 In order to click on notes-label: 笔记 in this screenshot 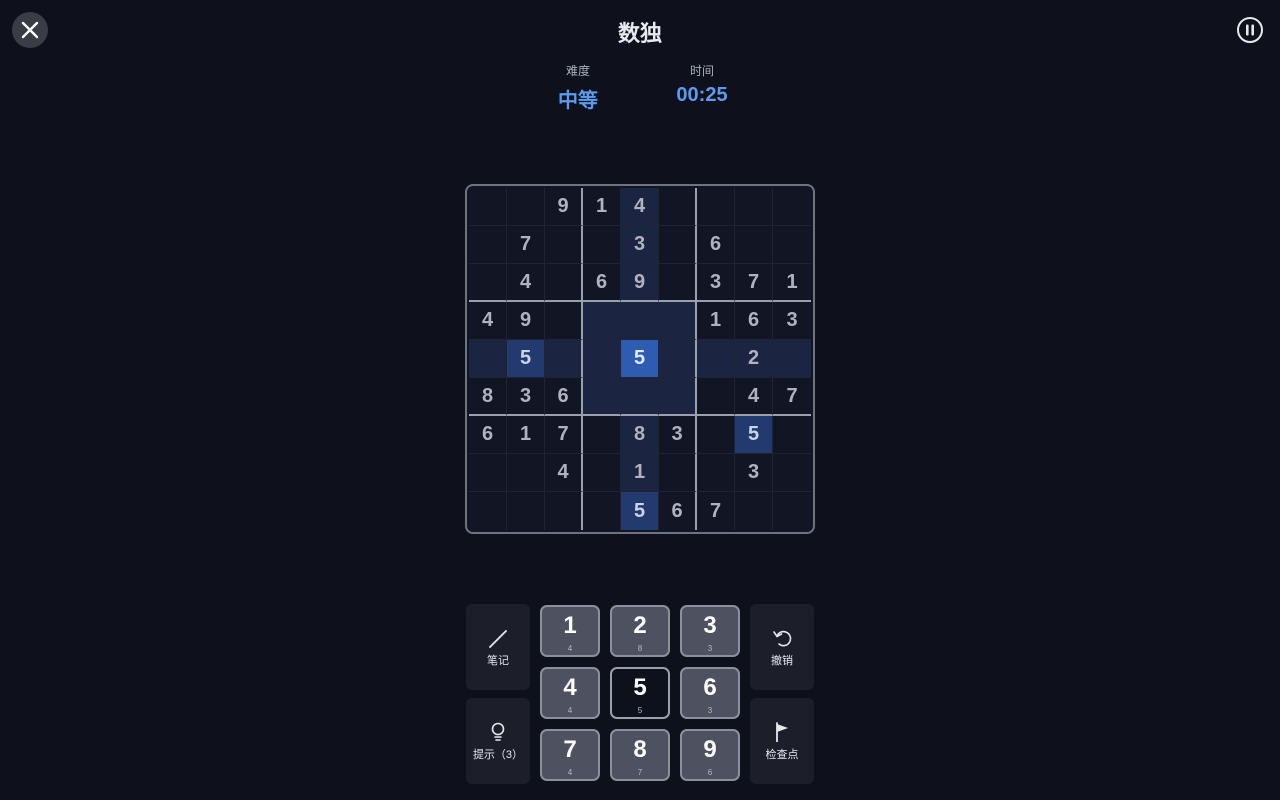, I will do `click(498, 661)`.